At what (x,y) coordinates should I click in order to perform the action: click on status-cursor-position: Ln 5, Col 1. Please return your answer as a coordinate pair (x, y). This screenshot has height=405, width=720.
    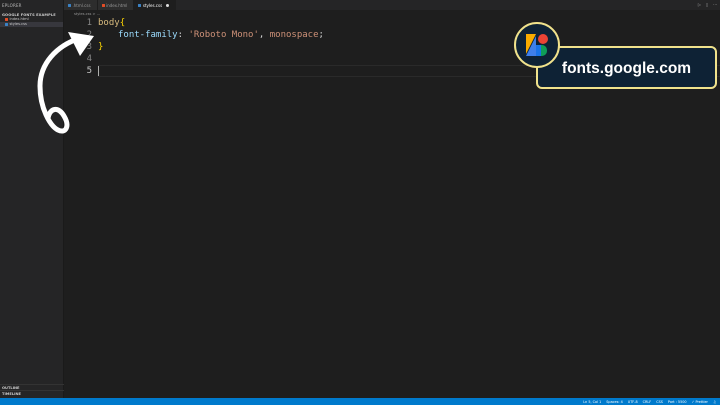
    Looking at the image, I should click on (592, 402).